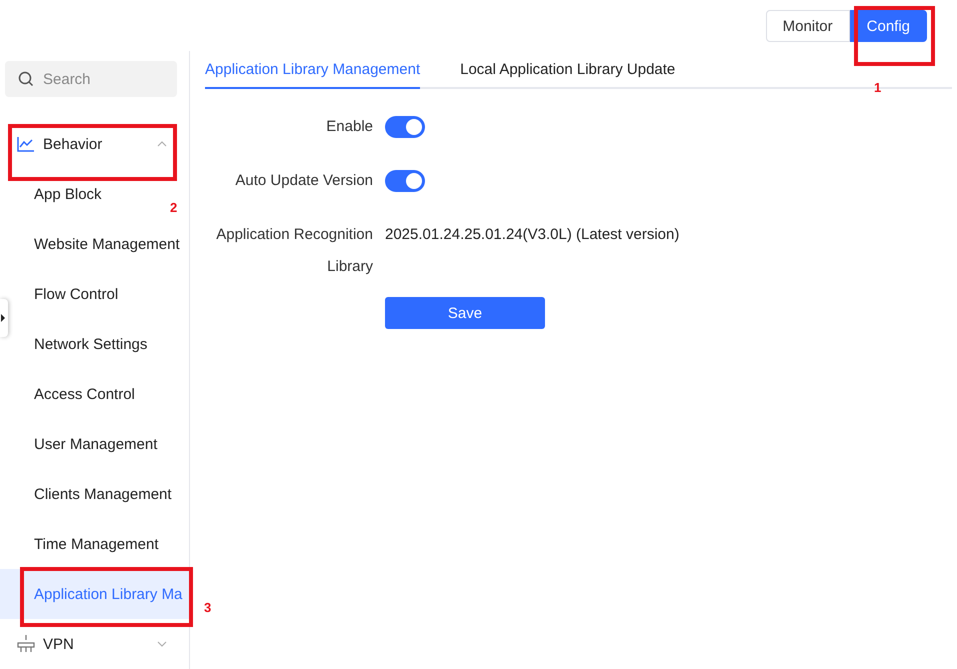 Image resolution: width=957 pixels, height=669 pixels. I want to click on menu-item: Application Library Ma, so click(94, 594).